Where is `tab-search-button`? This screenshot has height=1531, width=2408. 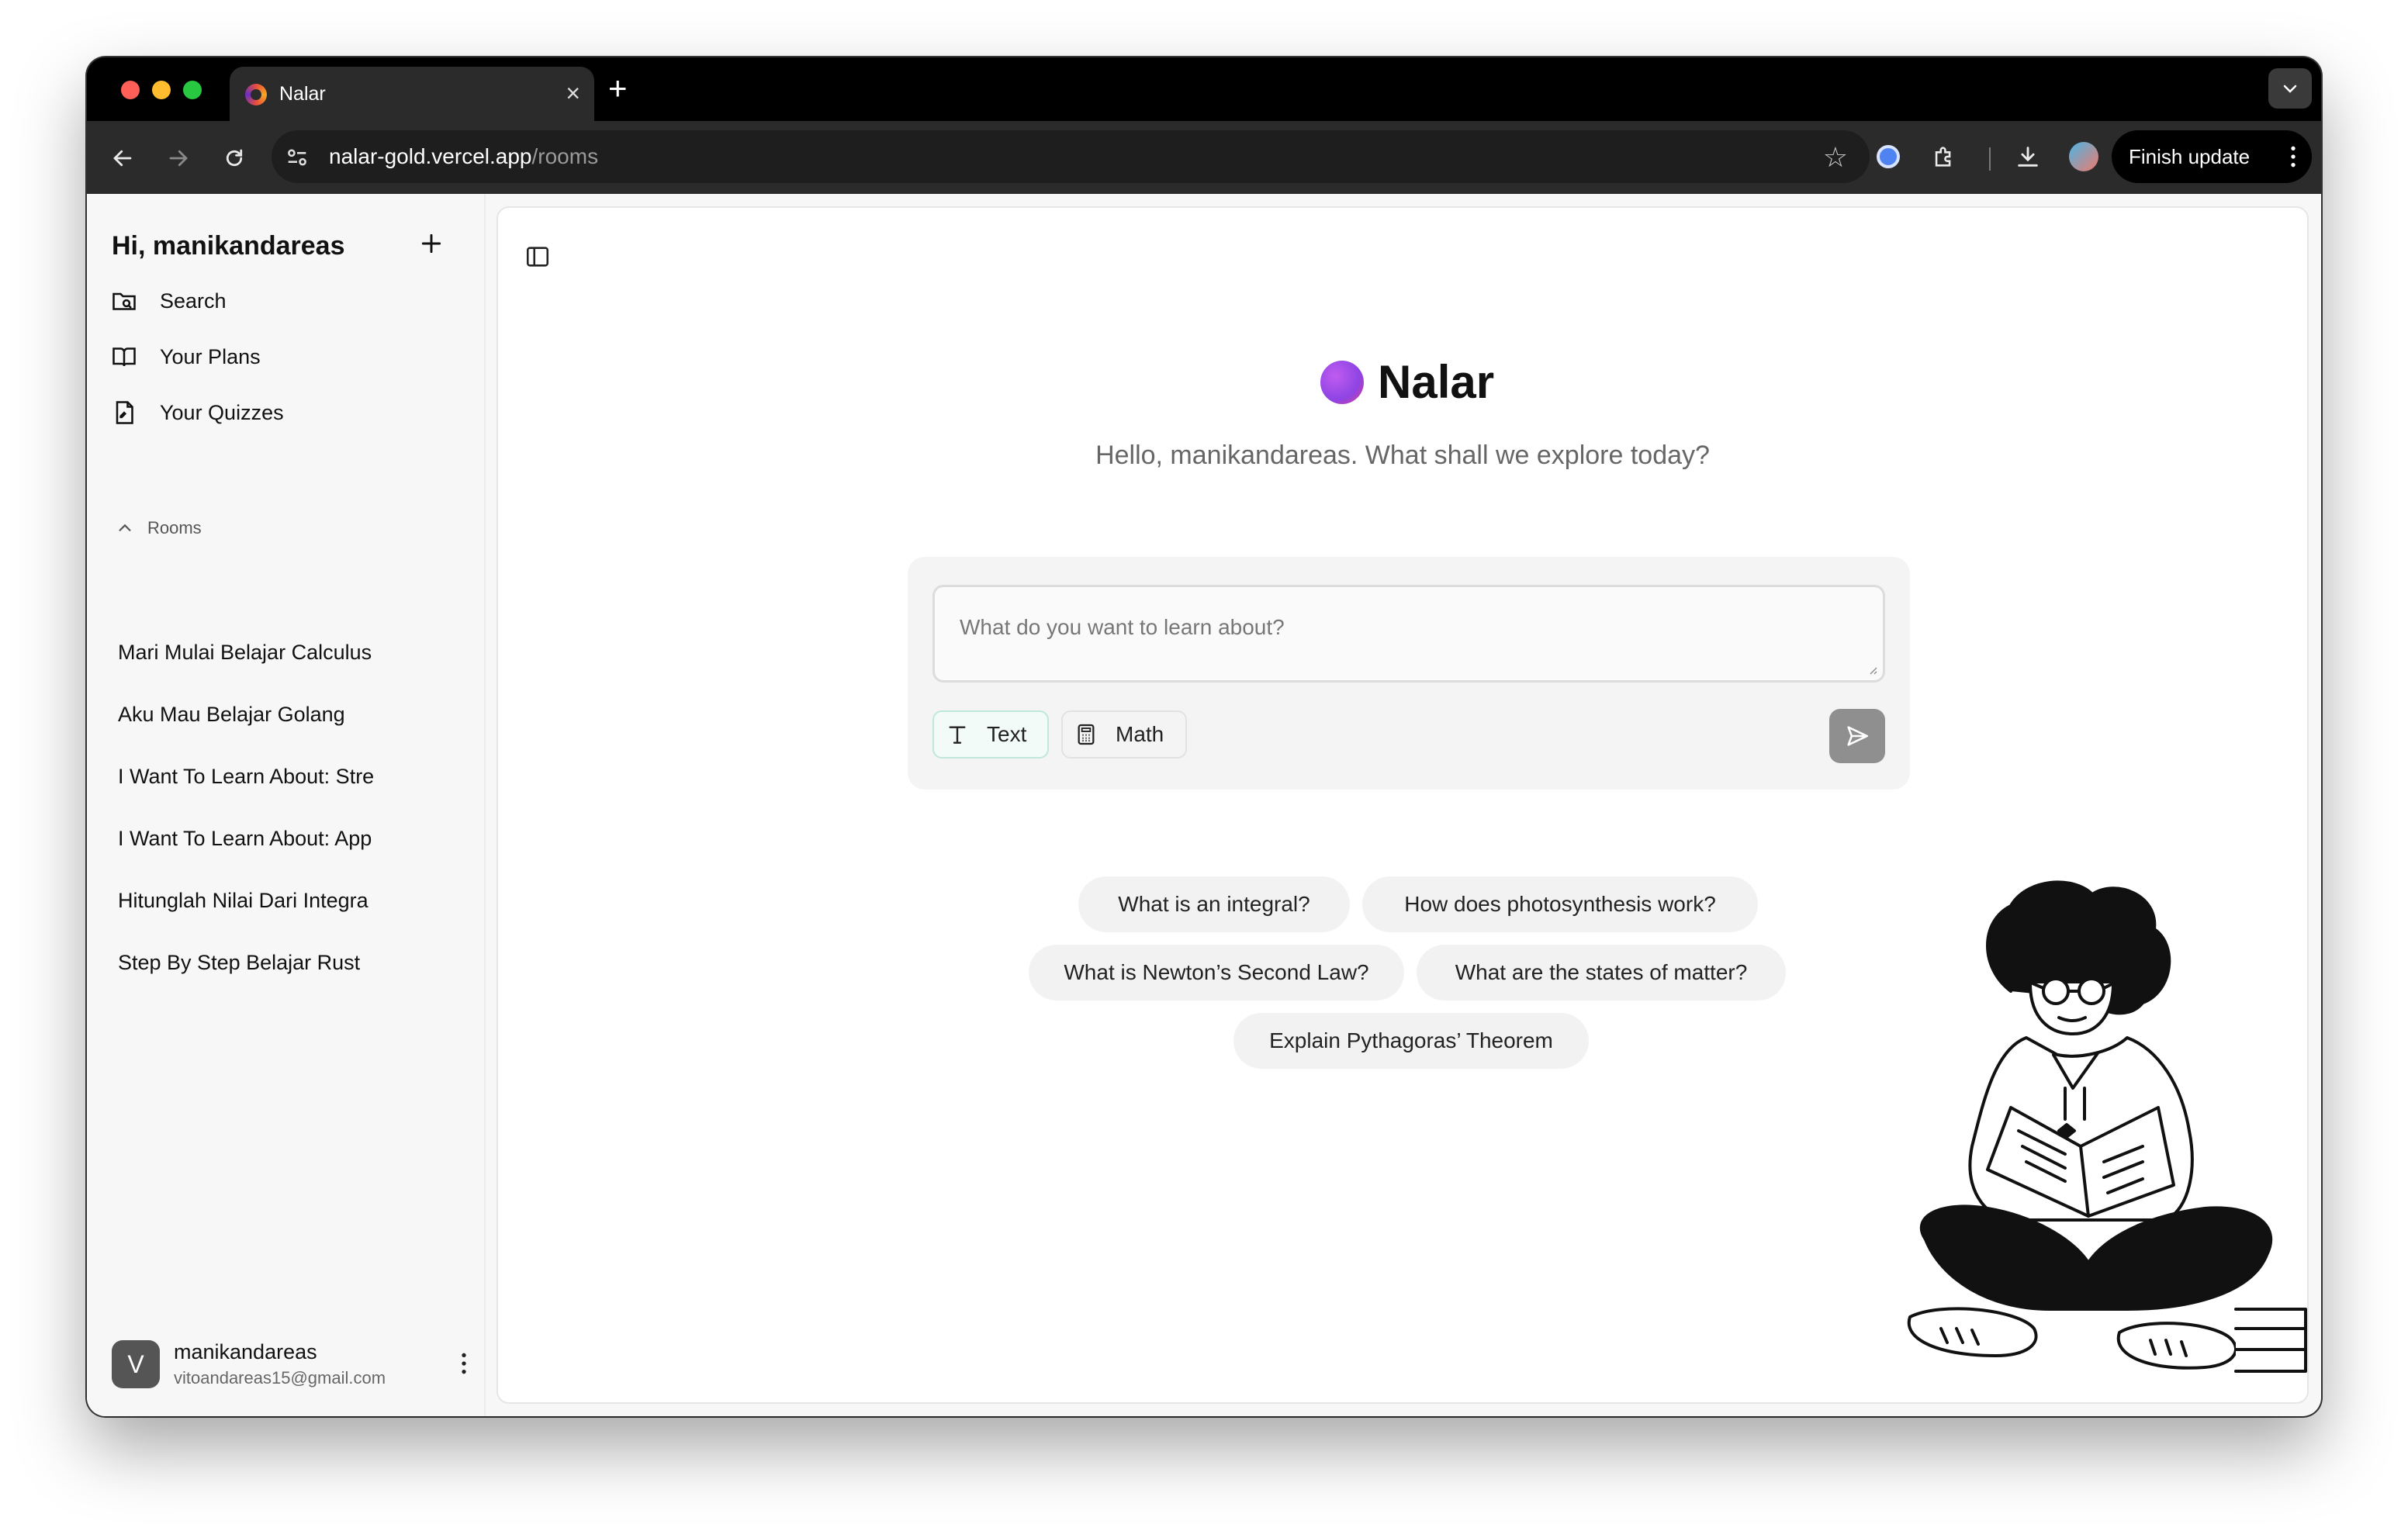
tab-search-button is located at coordinates (2290, 88).